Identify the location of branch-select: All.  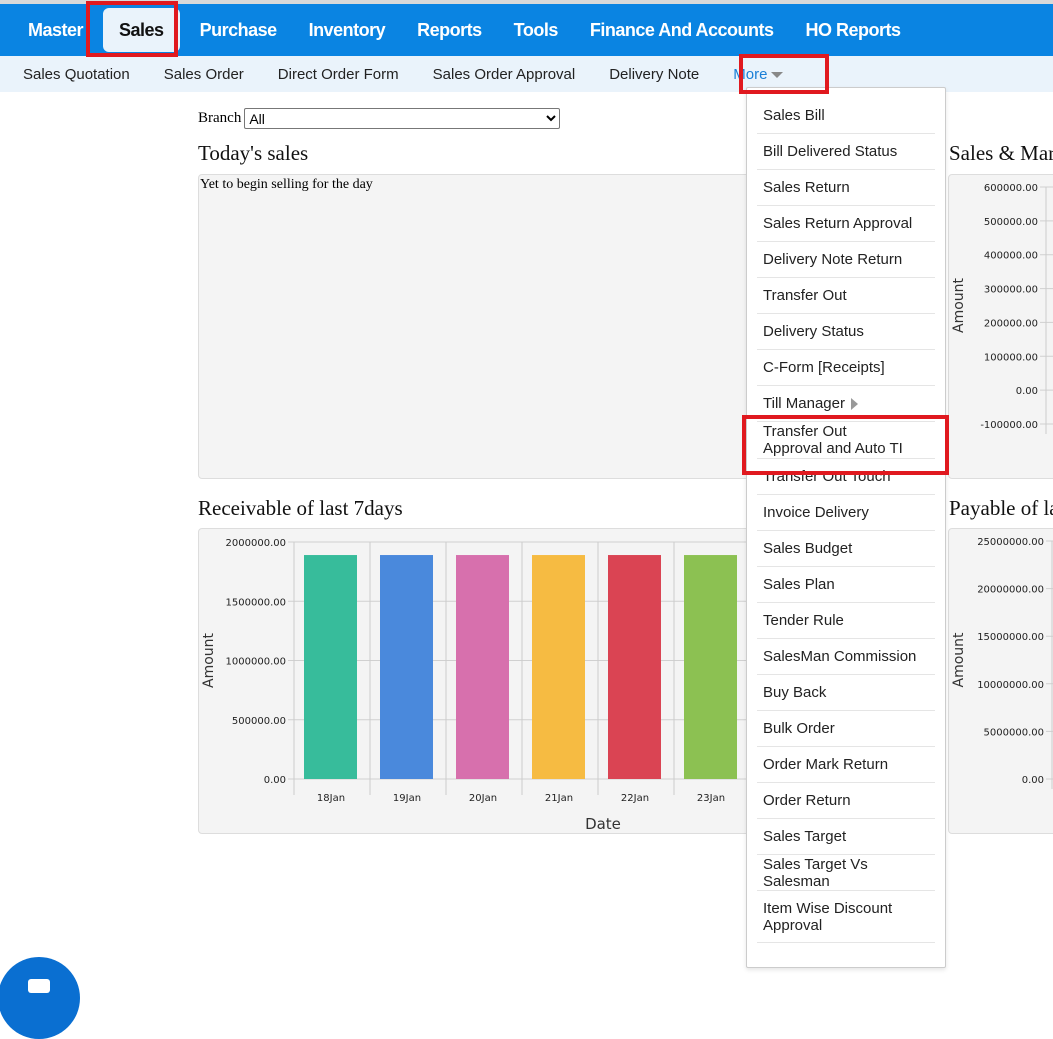
(402, 118).